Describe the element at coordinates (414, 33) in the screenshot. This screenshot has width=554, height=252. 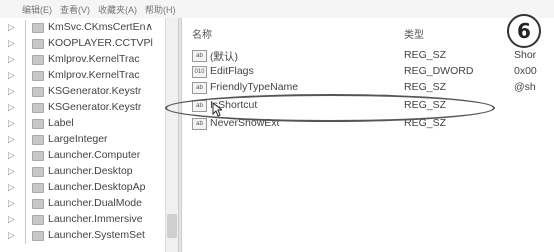
I see `column-header-type: 类型` at that location.